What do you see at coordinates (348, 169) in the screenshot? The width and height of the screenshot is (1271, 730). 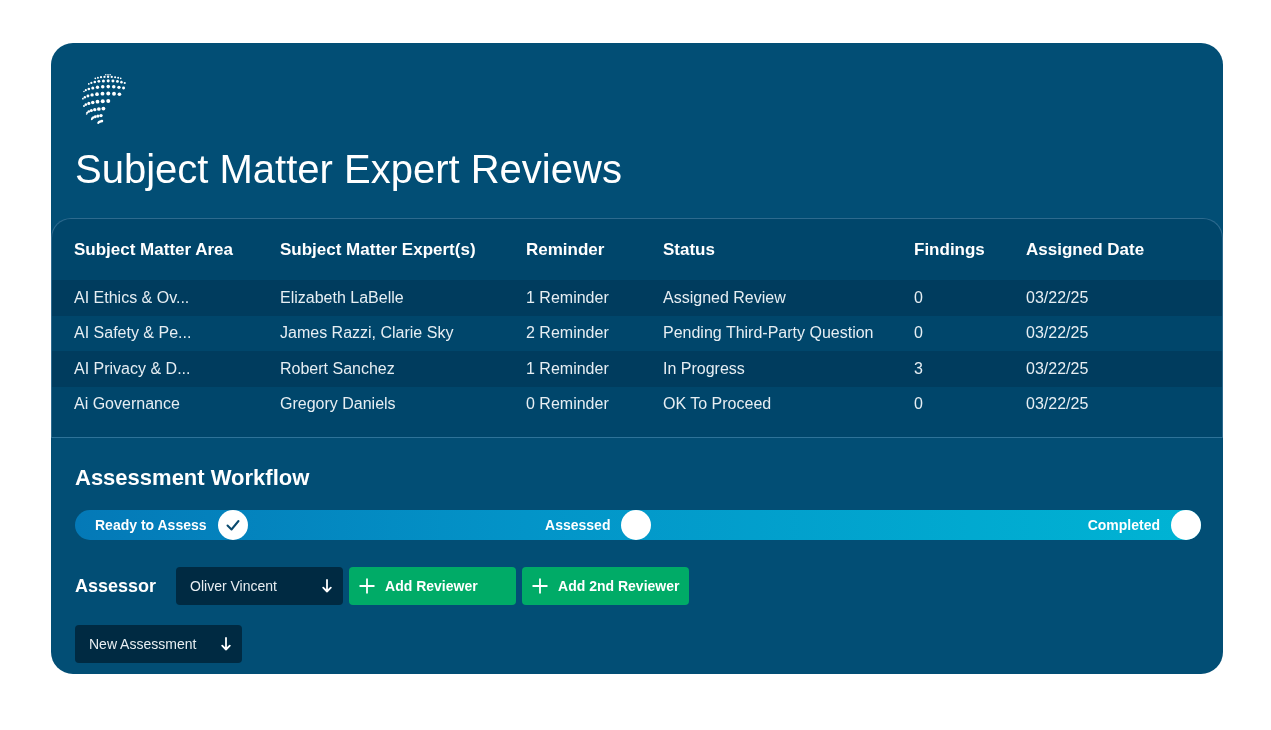 I see `page-title: Subject Matter Expert Reviews` at bounding box center [348, 169].